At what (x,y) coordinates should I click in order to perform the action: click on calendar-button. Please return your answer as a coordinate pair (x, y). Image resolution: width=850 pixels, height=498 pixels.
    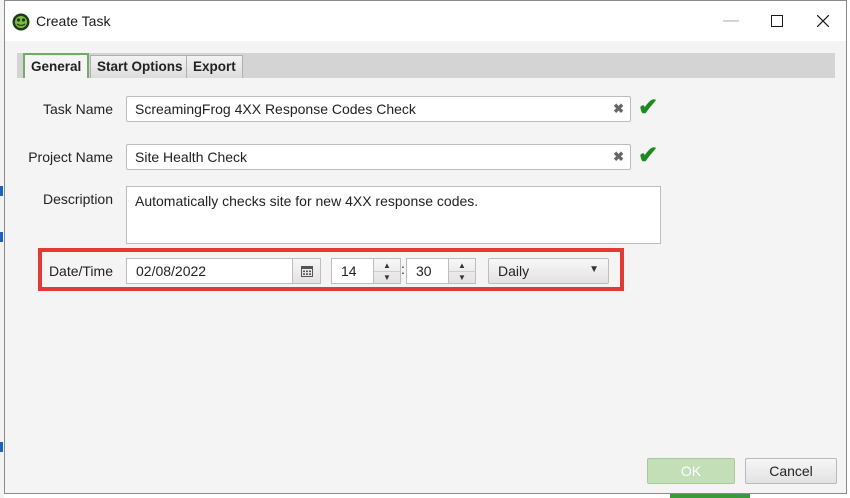
    Looking at the image, I should click on (306, 271).